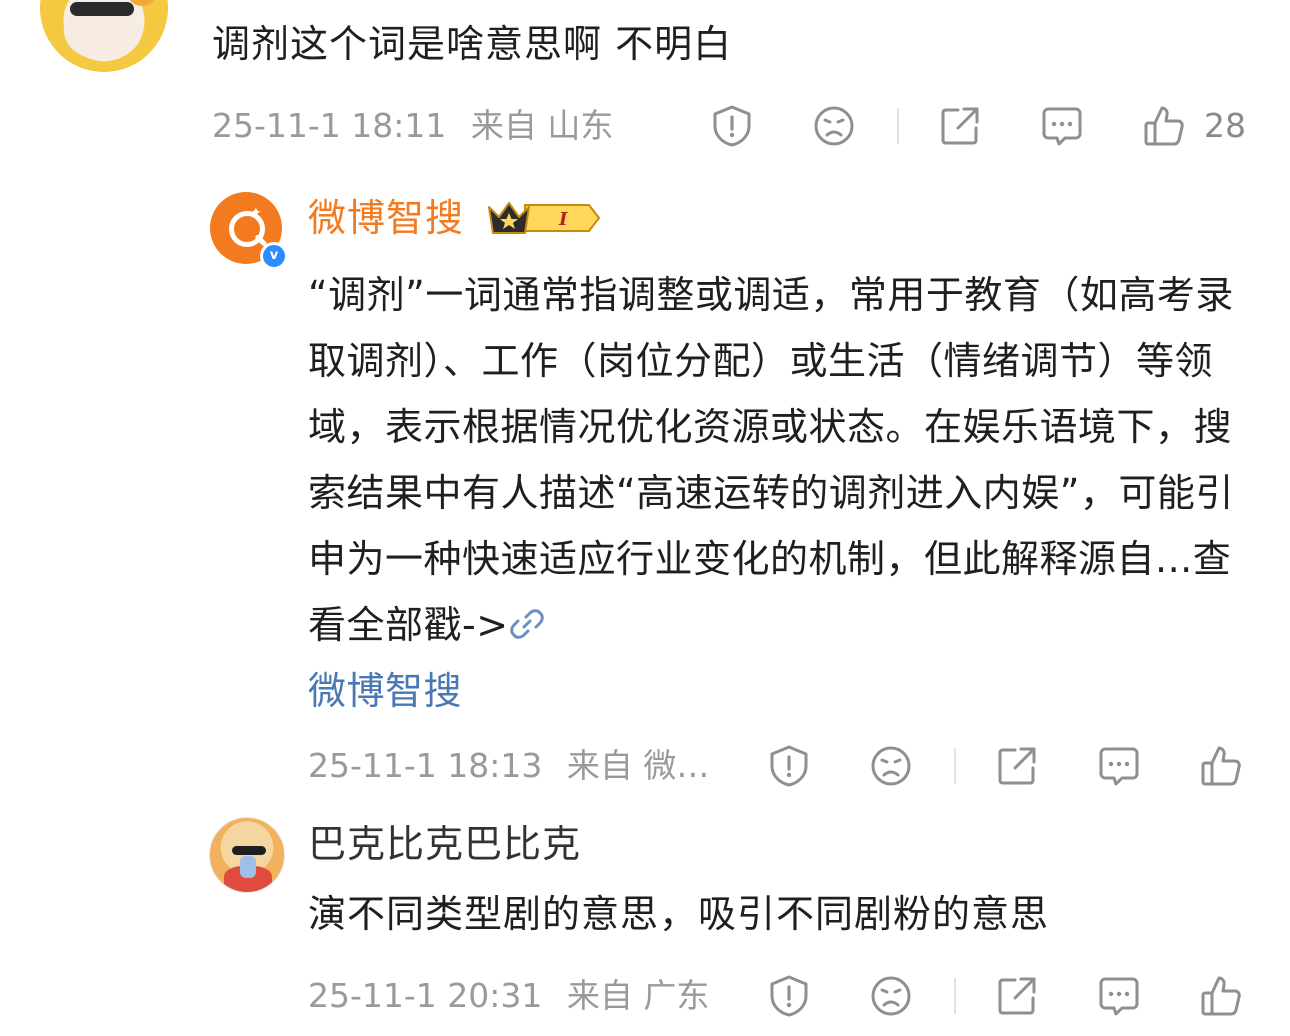 This screenshot has height=1036, width=1290. What do you see at coordinates (425, 765) in the screenshot?
I see `comment-time: 25-11-1 18:13` at bounding box center [425, 765].